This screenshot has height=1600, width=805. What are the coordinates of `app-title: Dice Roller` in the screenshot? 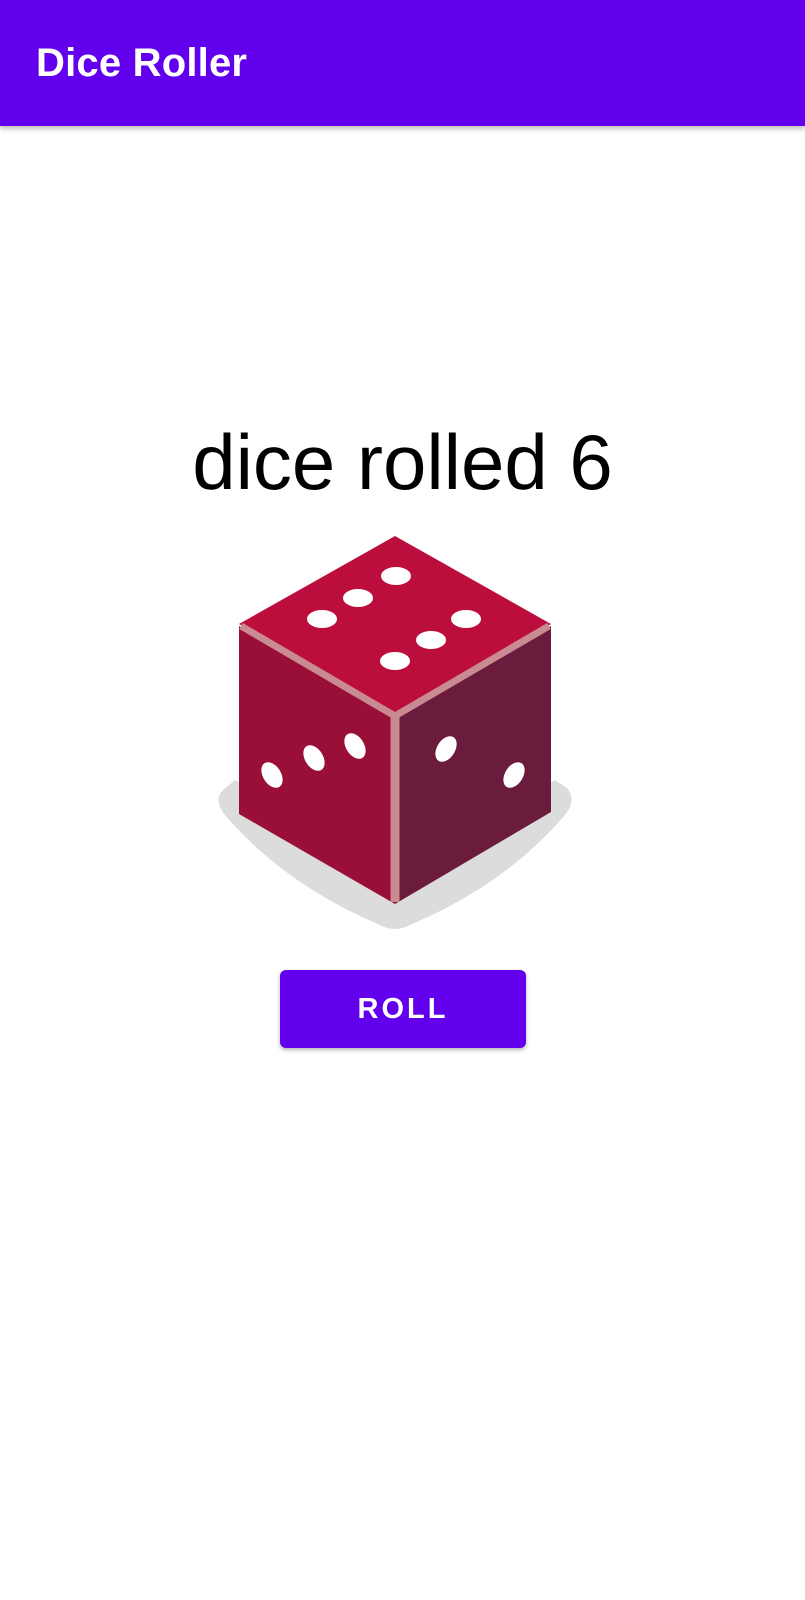 It's located at (142, 63).